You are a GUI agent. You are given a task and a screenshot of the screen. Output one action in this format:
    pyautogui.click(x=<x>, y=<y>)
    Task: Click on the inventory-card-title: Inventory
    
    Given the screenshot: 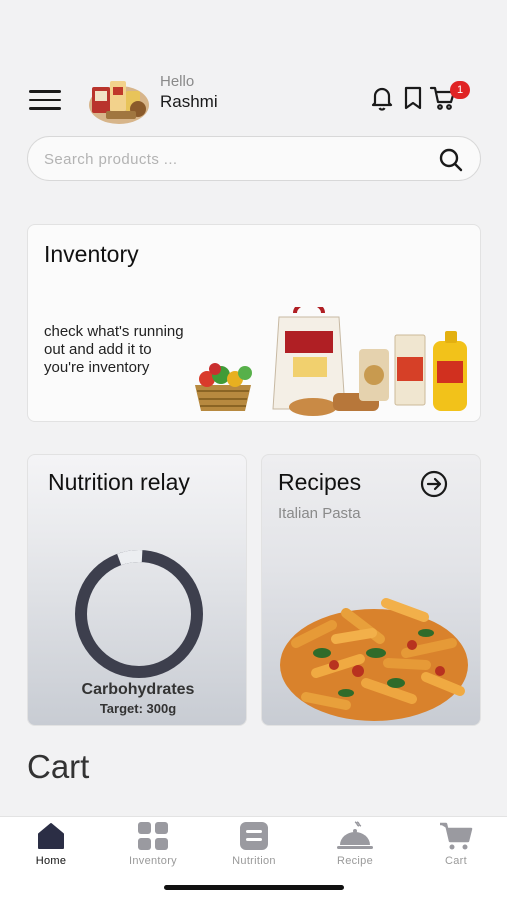 What is the action you would take?
    pyautogui.click(x=91, y=254)
    